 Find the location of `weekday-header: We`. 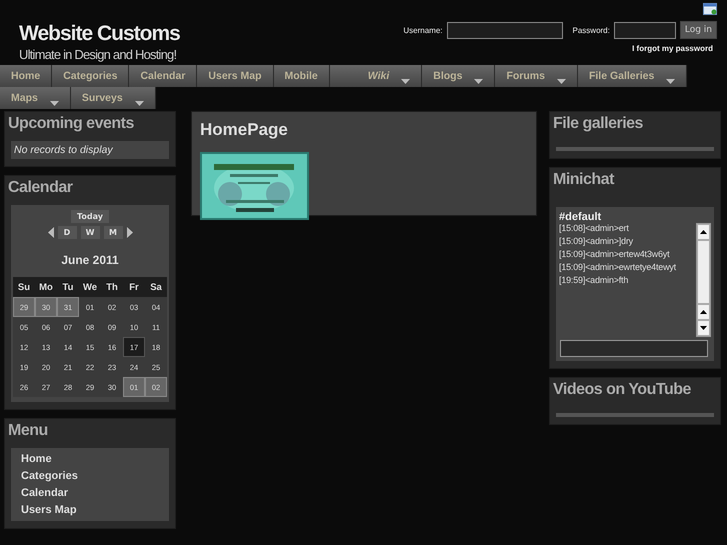

weekday-header: We is located at coordinates (90, 287).